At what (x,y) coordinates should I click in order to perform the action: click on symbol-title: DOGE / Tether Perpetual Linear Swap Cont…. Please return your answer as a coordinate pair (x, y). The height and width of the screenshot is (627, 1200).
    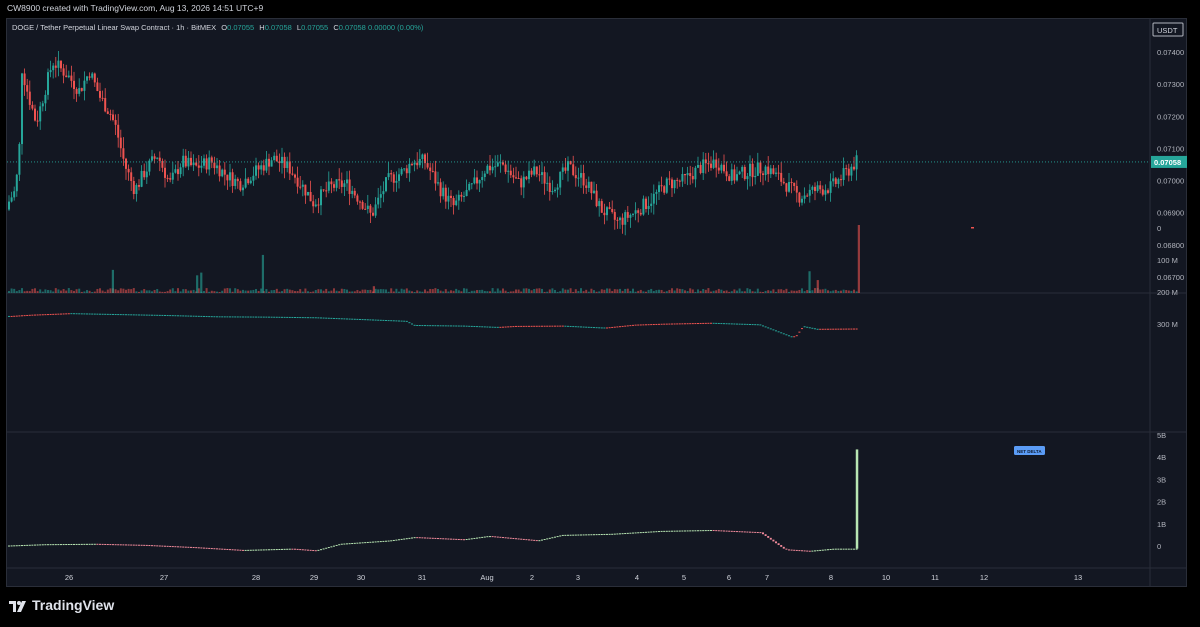
    Looking at the image, I should click on (114, 27).